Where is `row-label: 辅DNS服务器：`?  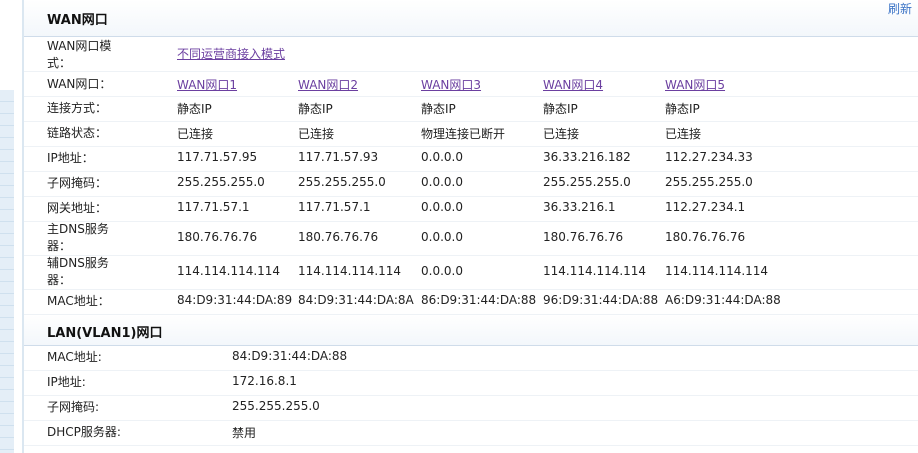 row-label: 辅DNS服务器： is located at coordinates (78, 271).